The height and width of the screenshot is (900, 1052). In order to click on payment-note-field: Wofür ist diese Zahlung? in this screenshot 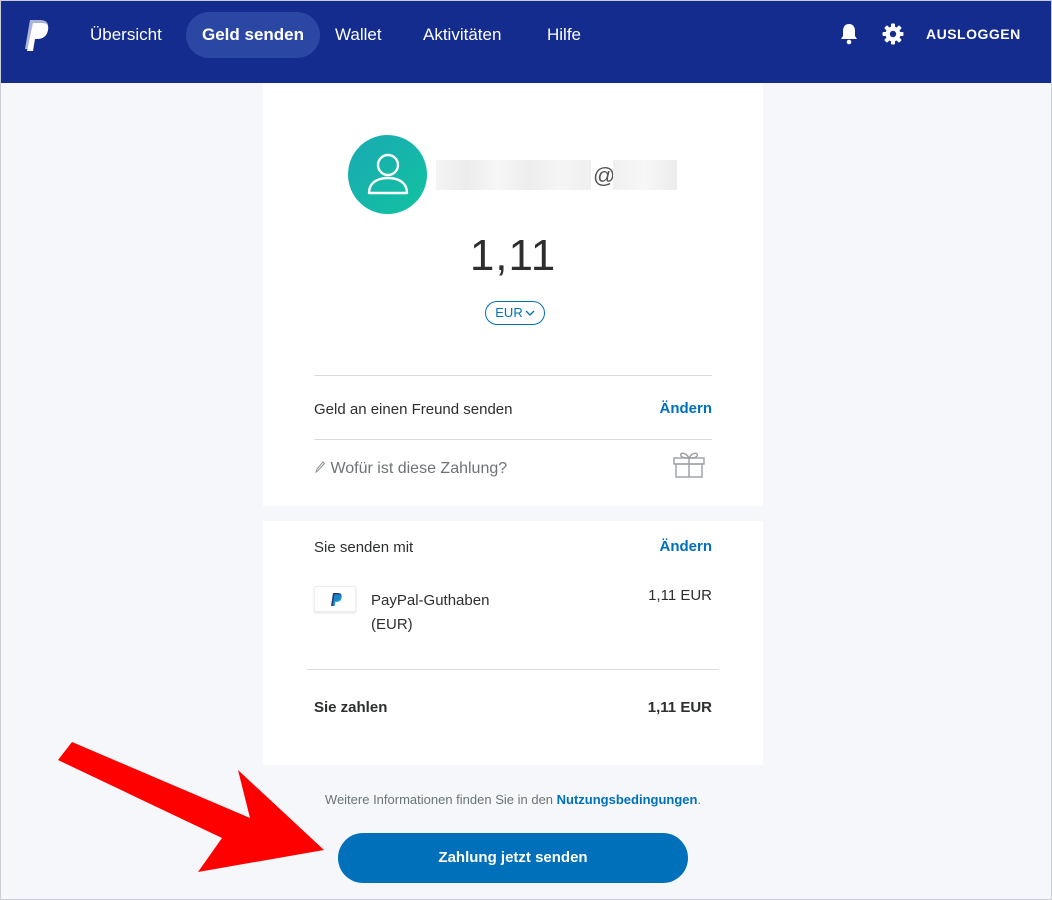, I will do `click(410, 469)`.